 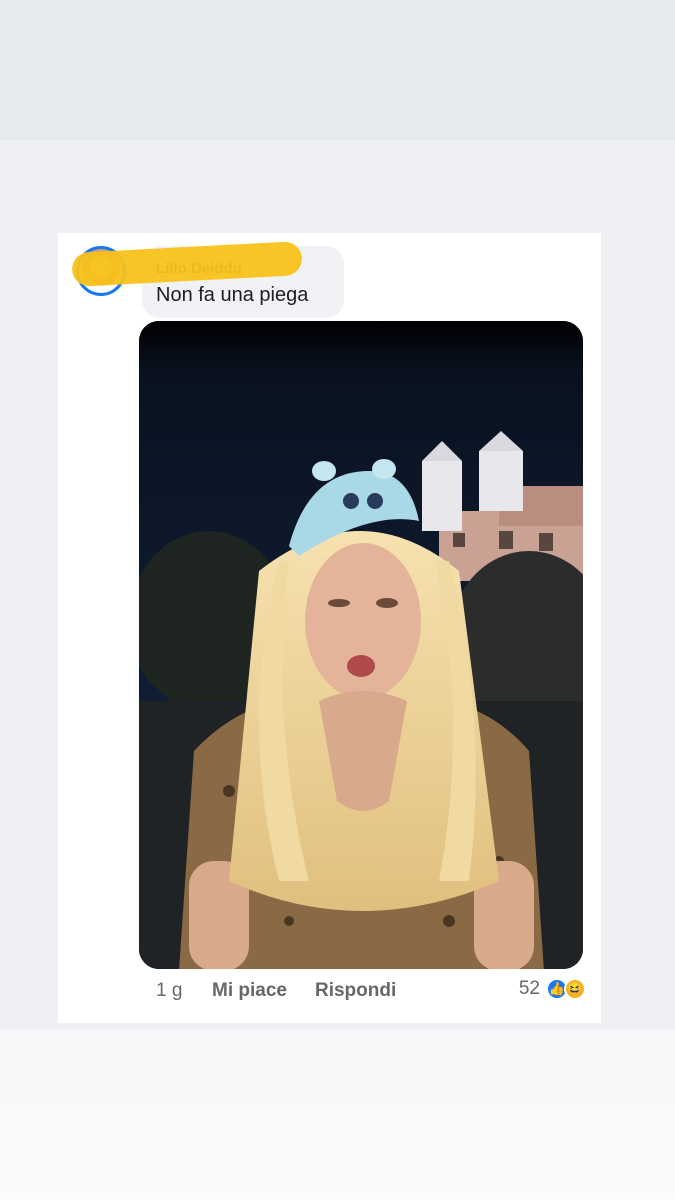 I want to click on haha-icon: 😆, so click(x=575, y=989).